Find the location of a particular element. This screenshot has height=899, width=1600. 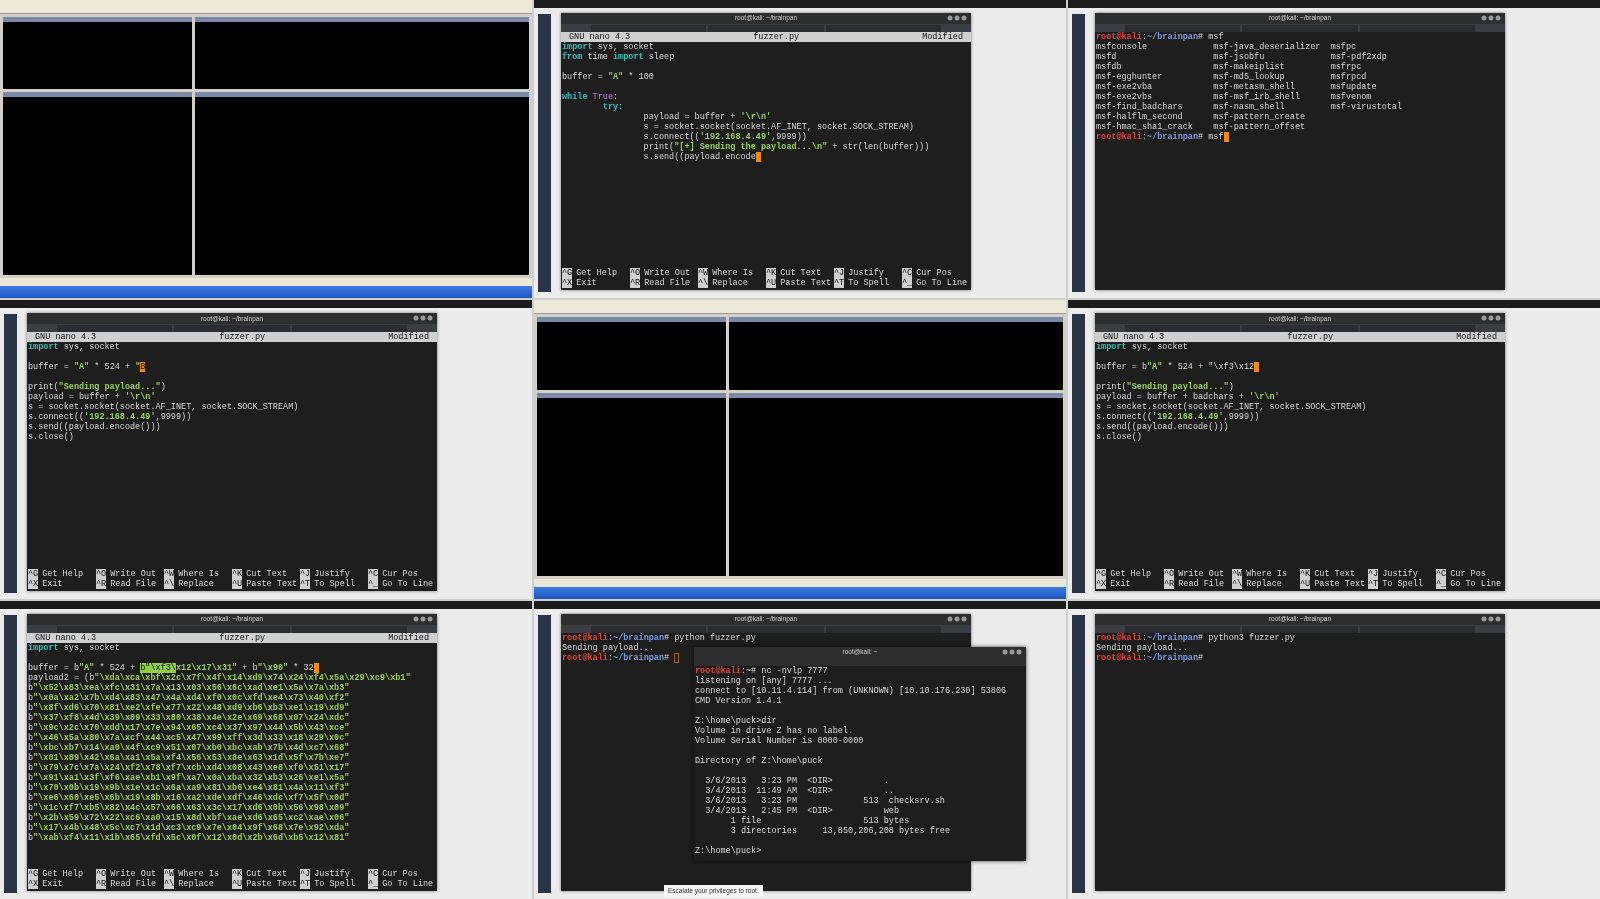

code-string: "\x91\xa1\x3f\xf6\xae\xb1\x9f\xa7\x0a\xba\x32\xb3\x26\xe1\x5a" is located at coordinates (191, 777).